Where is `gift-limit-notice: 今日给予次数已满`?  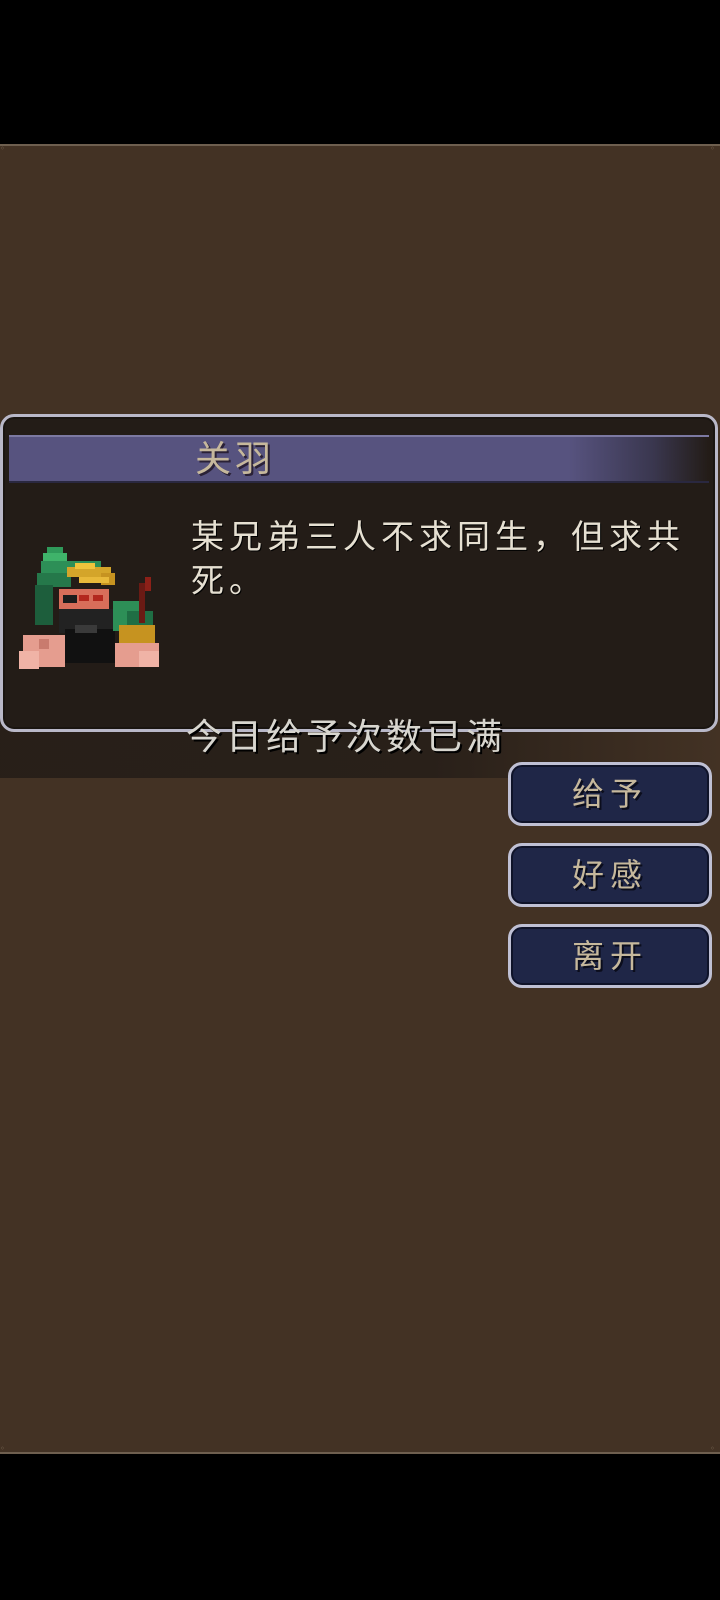 gift-limit-notice: 今日给予次数已满 is located at coordinates (346, 737).